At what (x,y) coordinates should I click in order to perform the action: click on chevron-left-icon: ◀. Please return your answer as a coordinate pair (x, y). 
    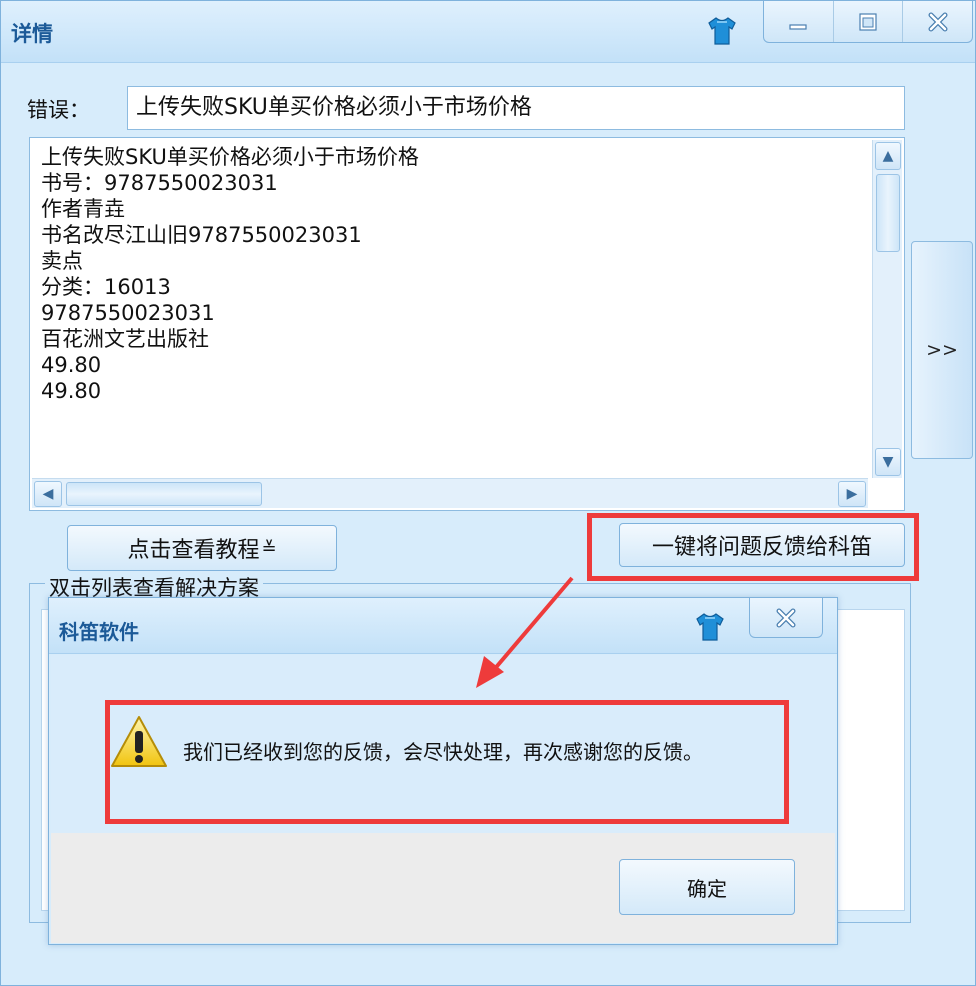
    Looking at the image, I should click on (48, 494).